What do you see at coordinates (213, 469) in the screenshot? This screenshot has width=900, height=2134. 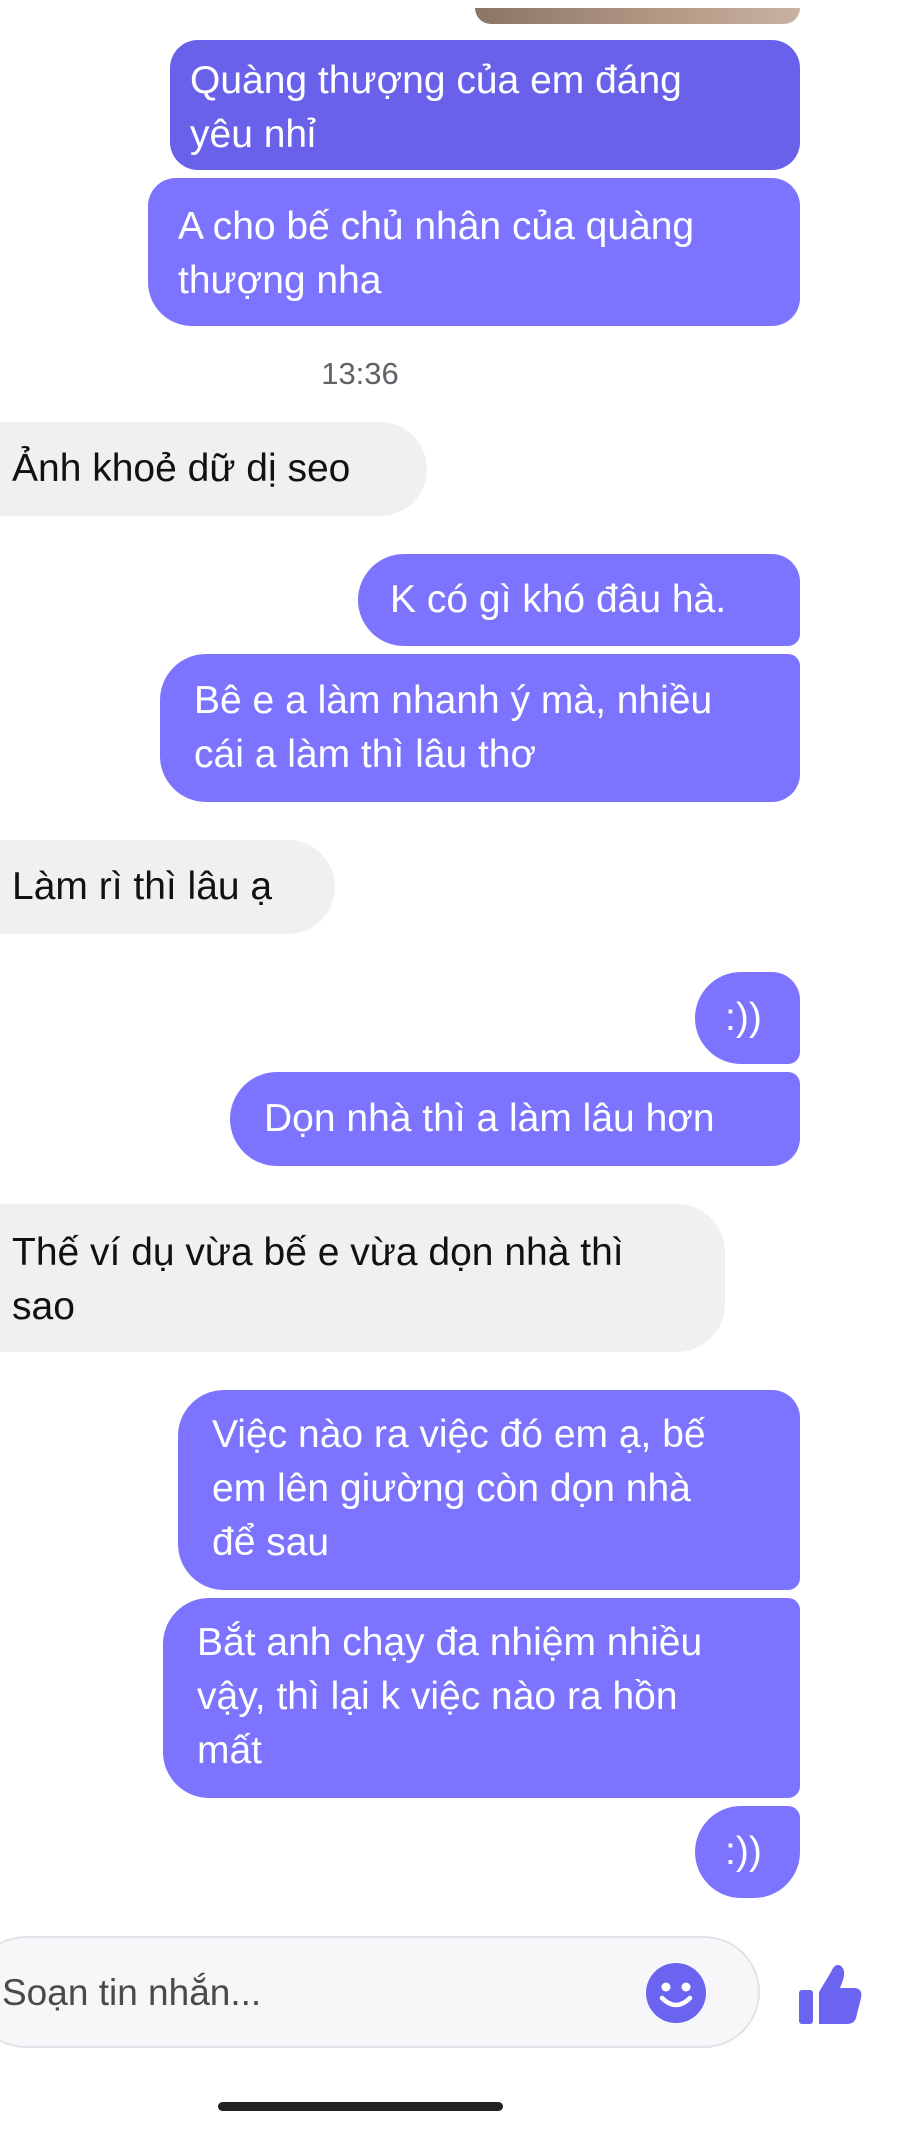 I see `message-bubble-incoming: Ảnh khoẻ dữ dị seo` at bounding box center [213, 469].